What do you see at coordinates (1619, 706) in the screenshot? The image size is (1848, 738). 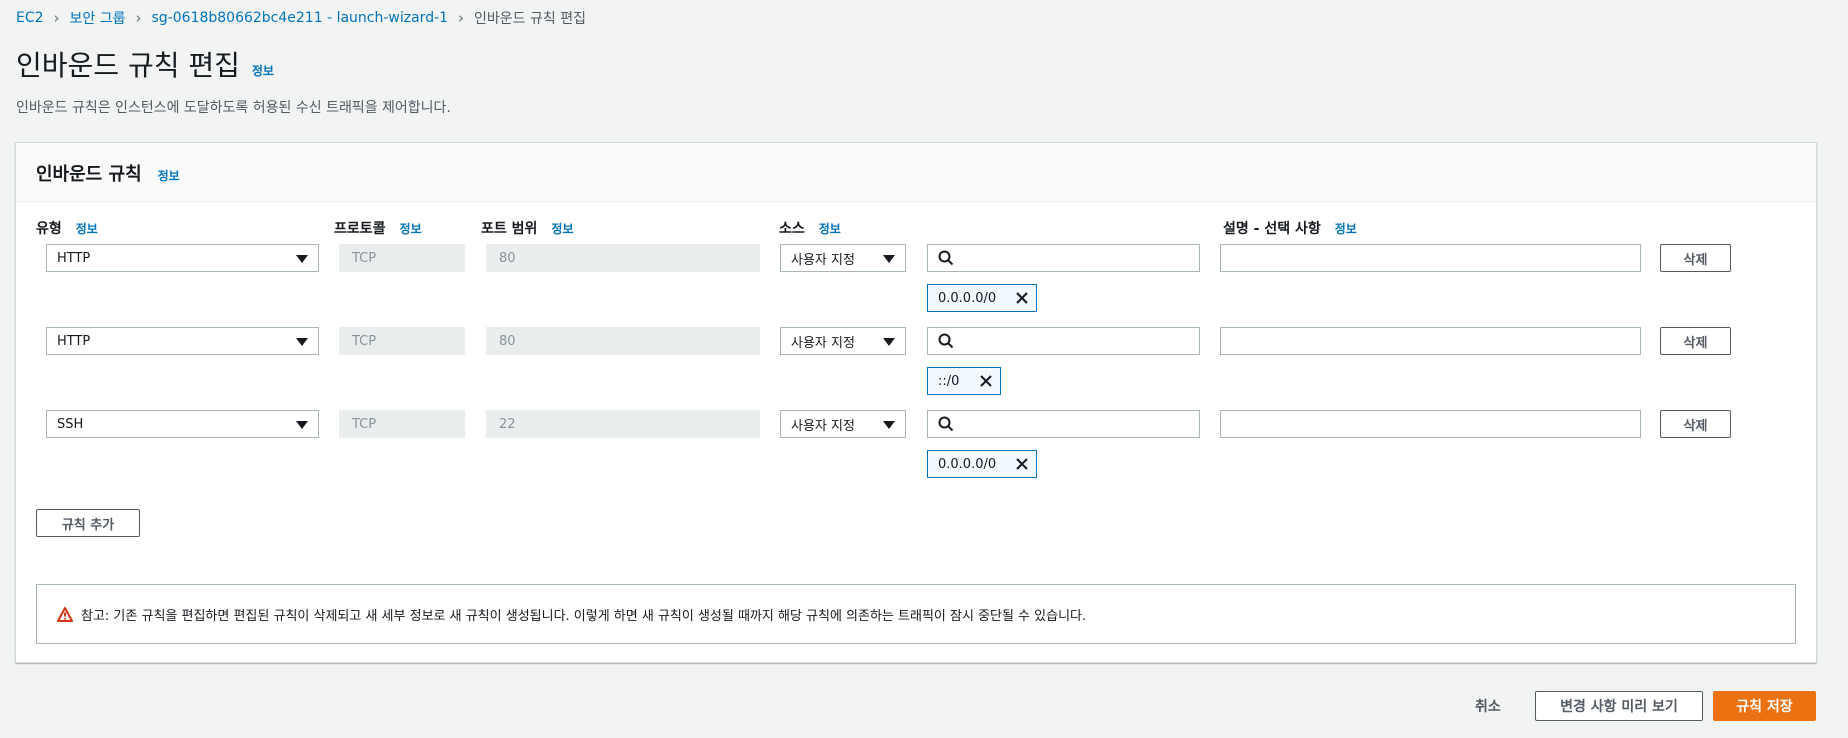 I see `preview-changes-button: 변경 사항 미리 보기` at bounding box center [1619, 706].